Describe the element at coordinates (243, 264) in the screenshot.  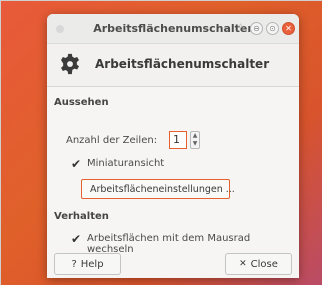
I see `close-icon: ✕` at that location.